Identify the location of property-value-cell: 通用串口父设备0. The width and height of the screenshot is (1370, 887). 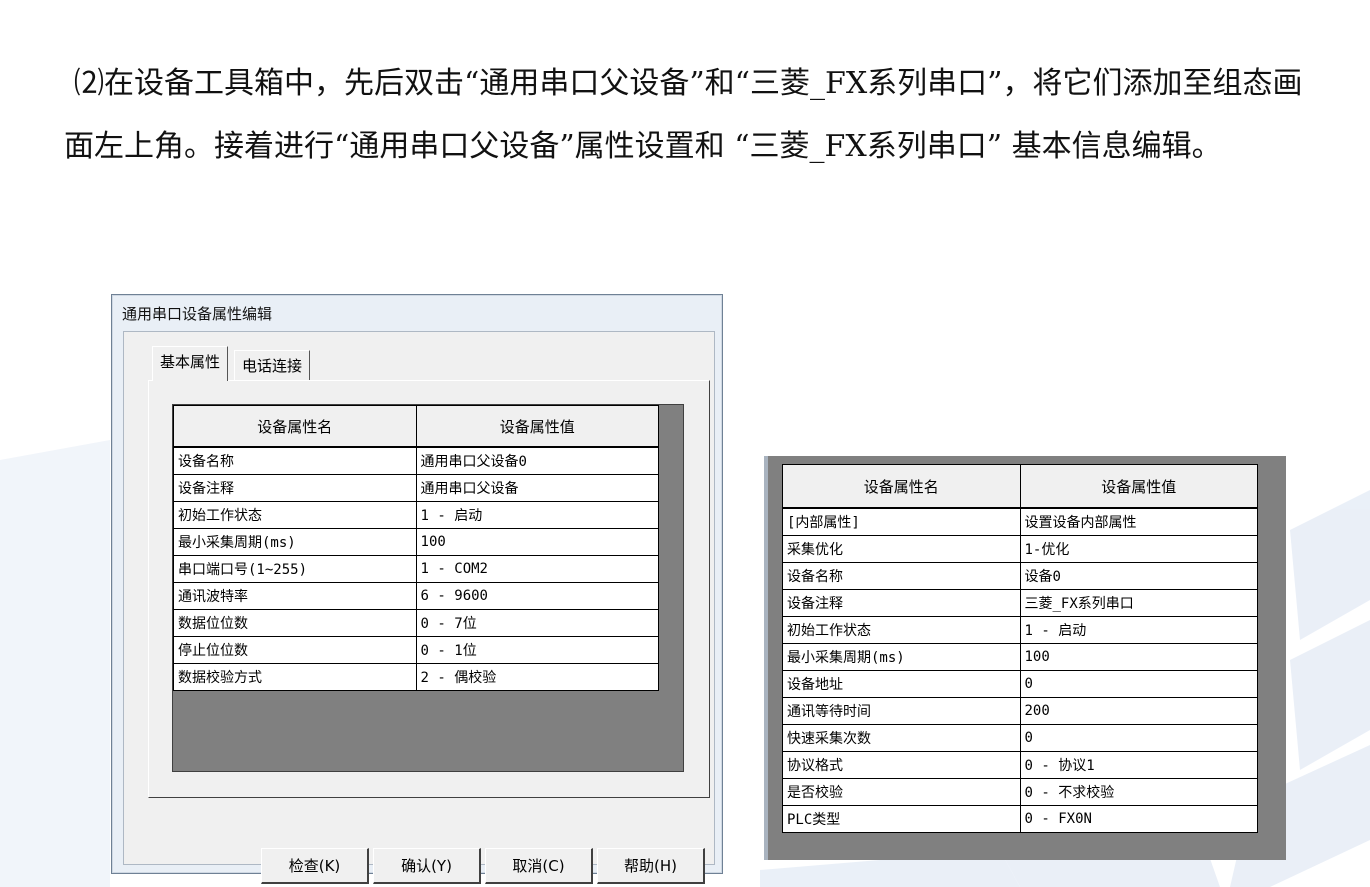
(537, 460).